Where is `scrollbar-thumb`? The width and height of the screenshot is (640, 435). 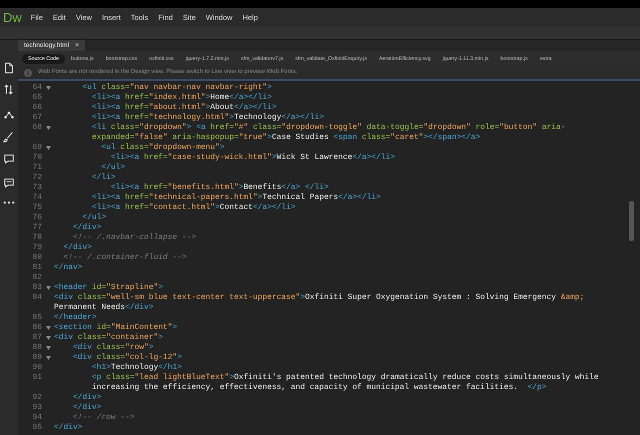
scrollbar-thumb is located at coordinates (631, 221).